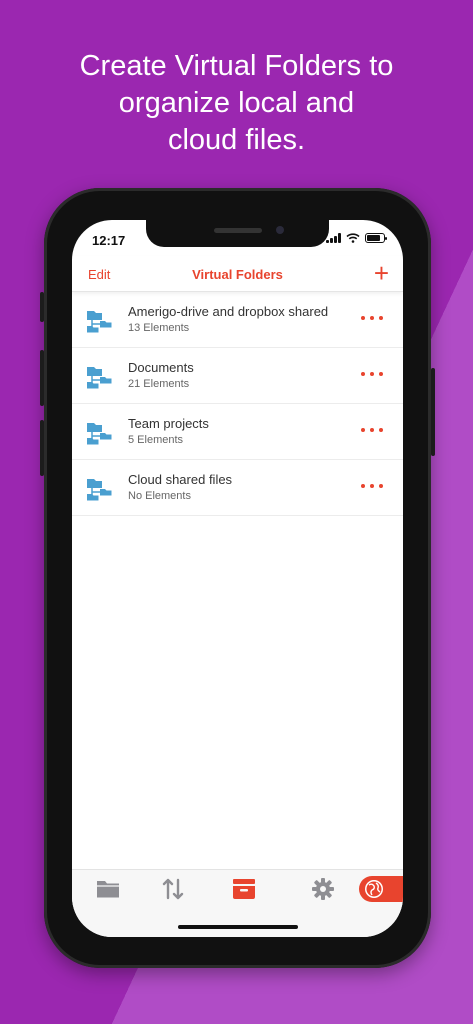 The image size is (473, 1024). I want to click on page-title: Virtual Folders, so click(237, 274).